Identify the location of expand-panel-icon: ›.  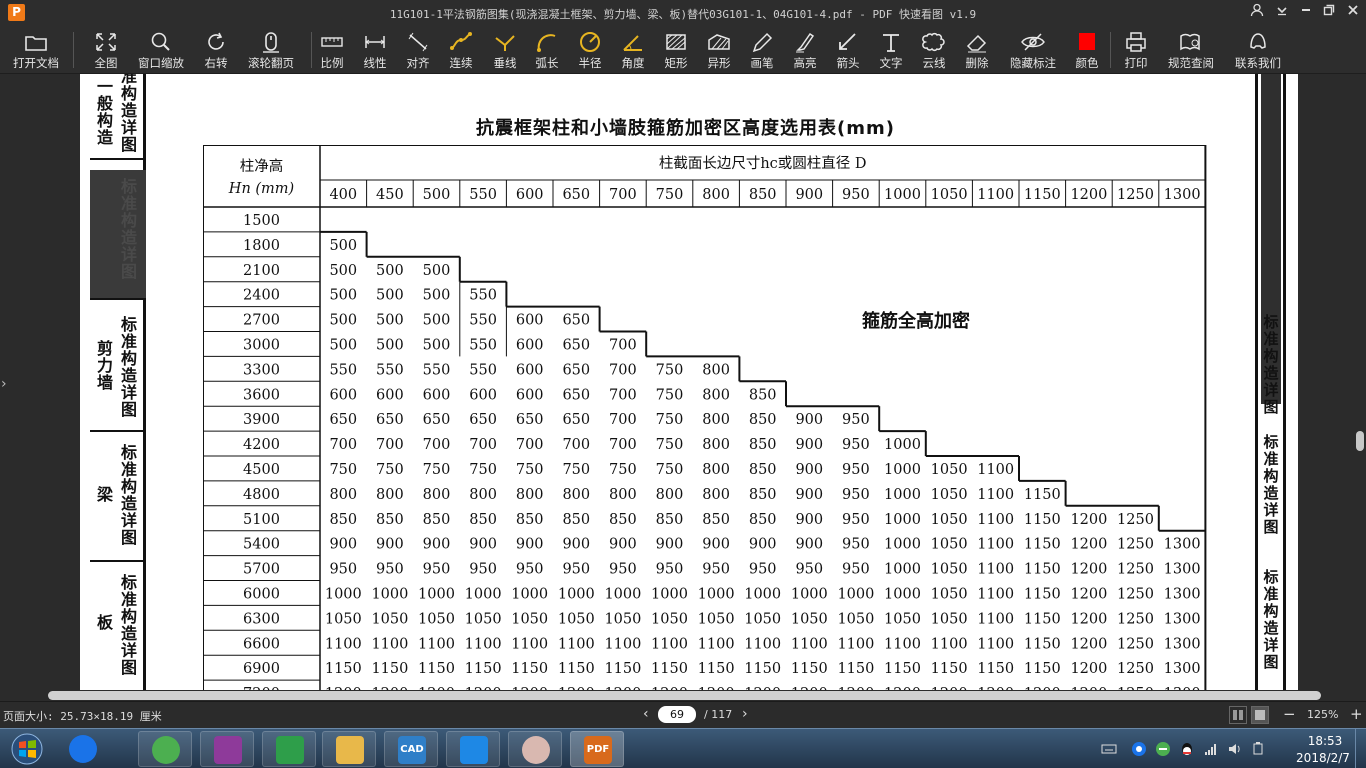
(4, 384).